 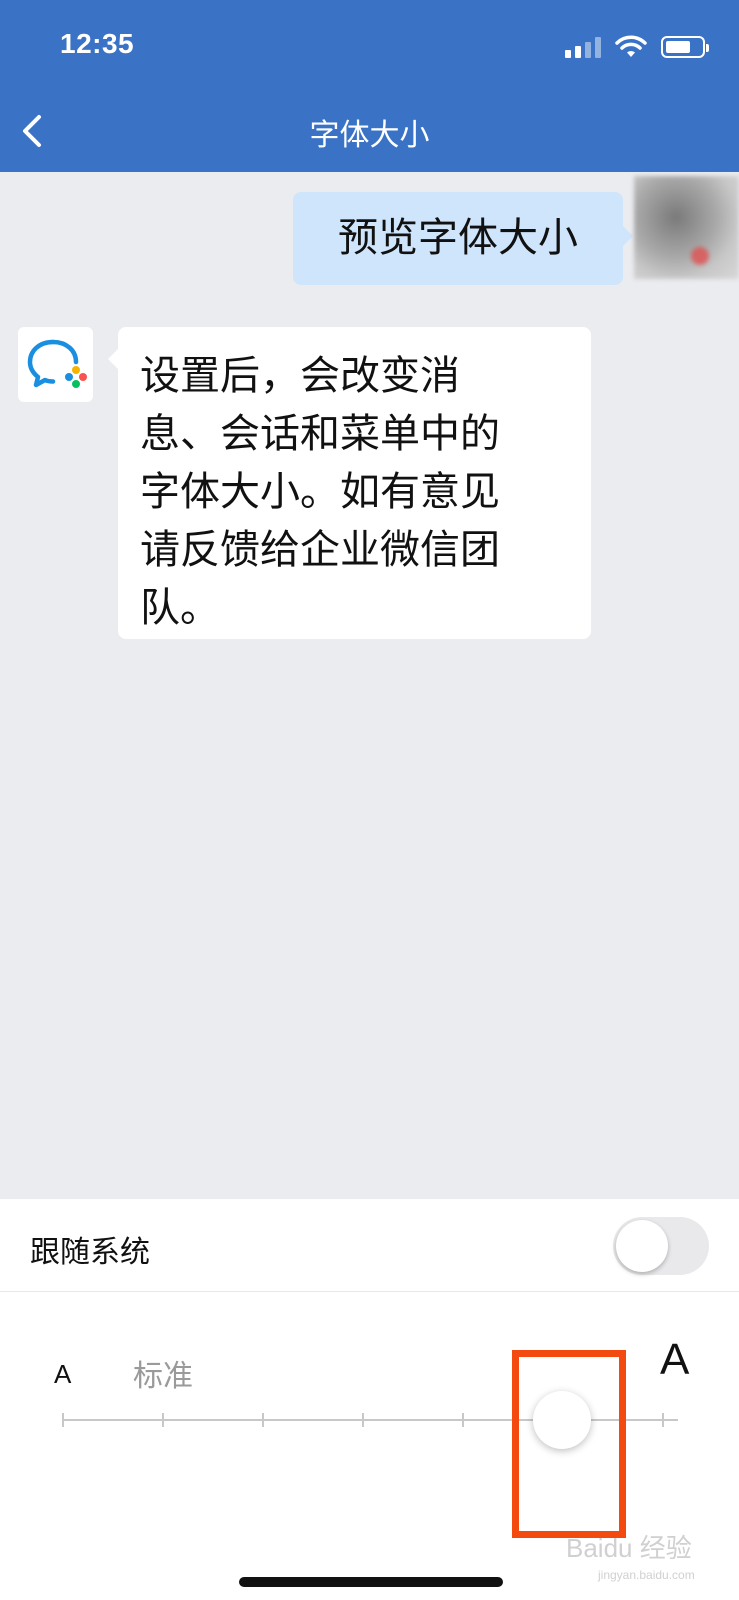 What do you see at coordinates (629, 1548) in the screenshot?
I see `baidu-watermark: Baidu 经验` at bounding box center [629, 1548].